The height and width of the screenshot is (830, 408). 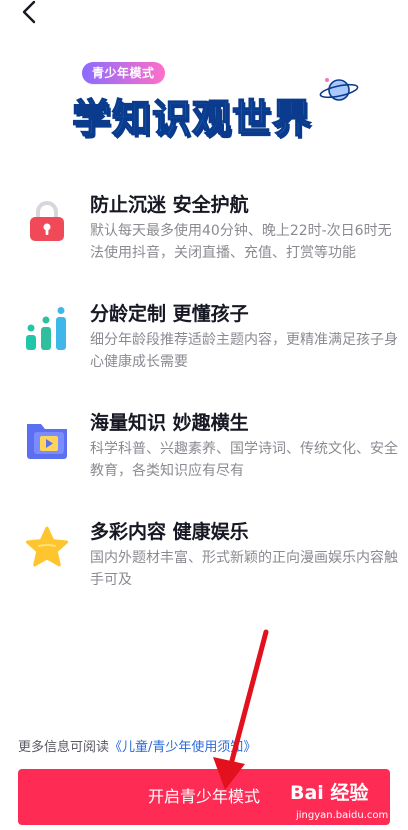 What do you see at coordinates (169, 423) in the screenshot?
I see `feature-title: 海量知识 妙趣横生` at bounding box center [169, 423].